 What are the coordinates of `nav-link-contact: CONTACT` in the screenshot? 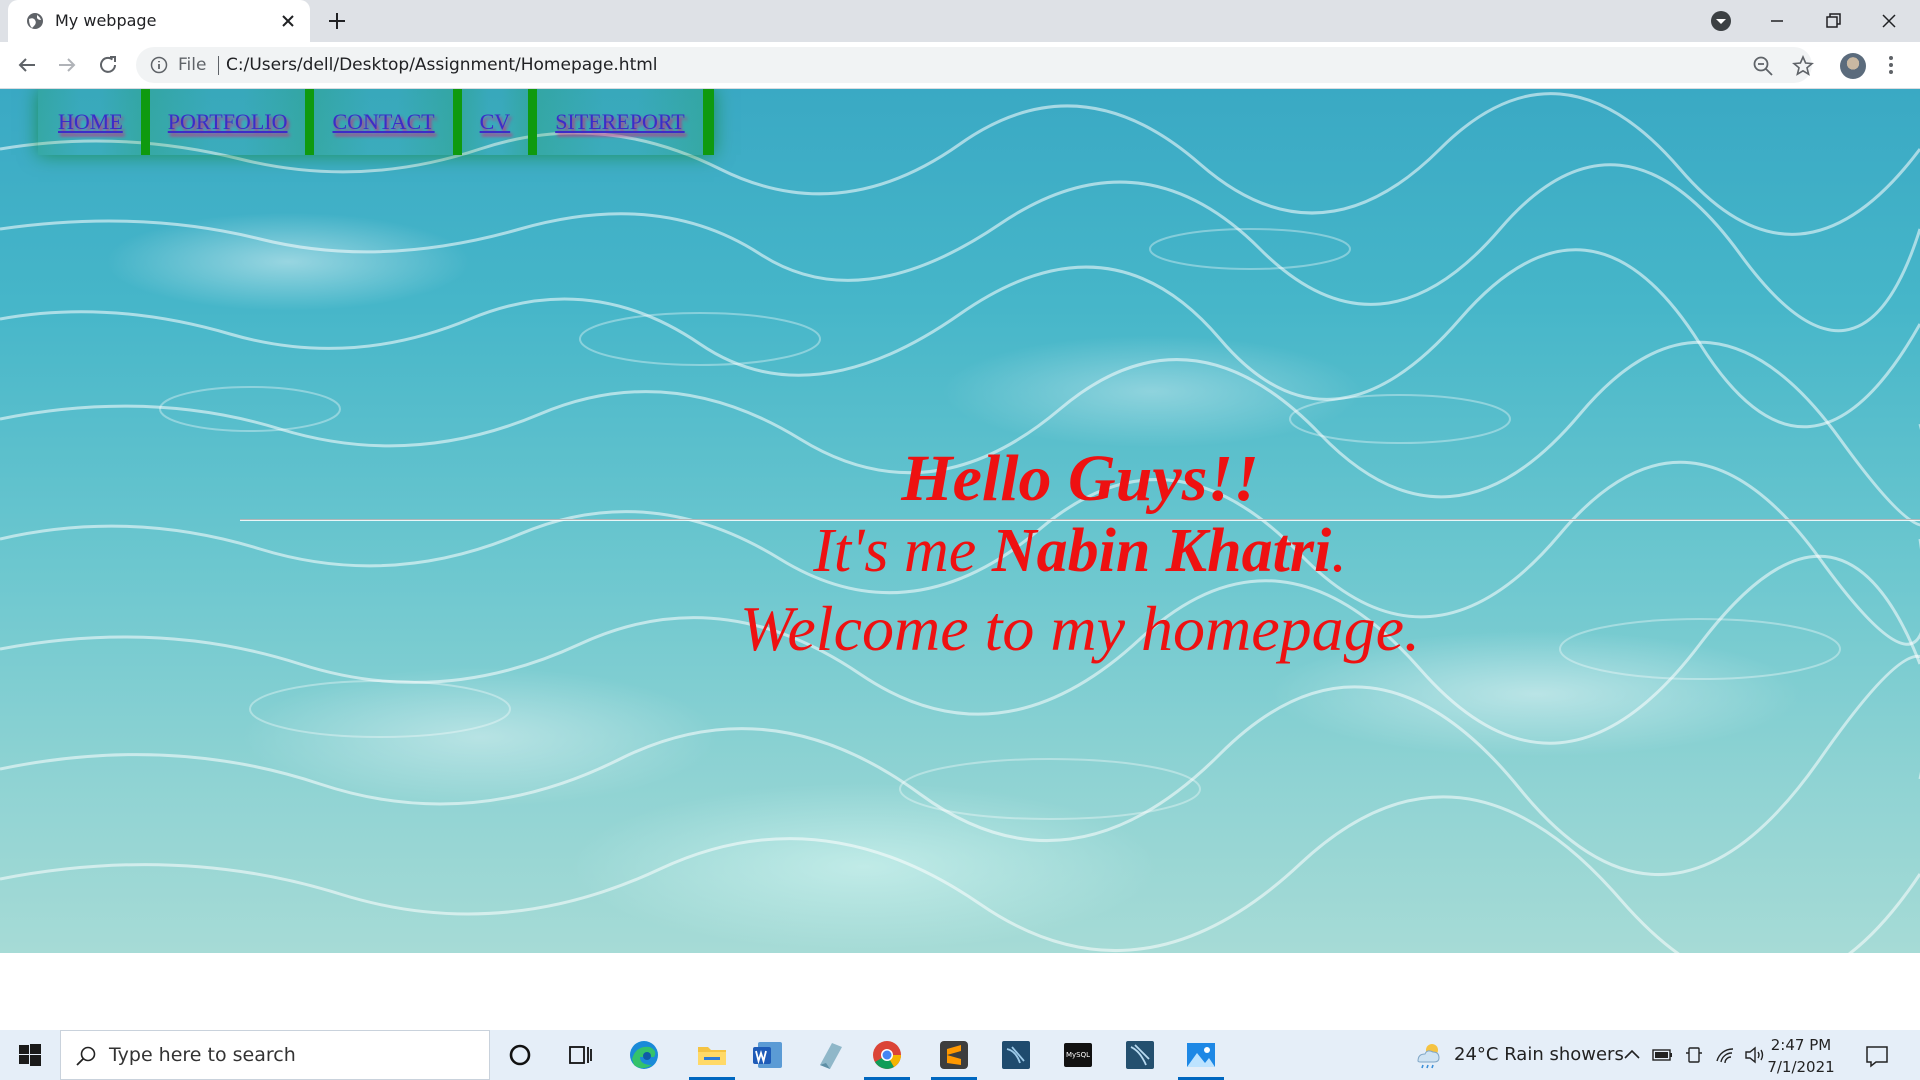 It's located at (383, 122).